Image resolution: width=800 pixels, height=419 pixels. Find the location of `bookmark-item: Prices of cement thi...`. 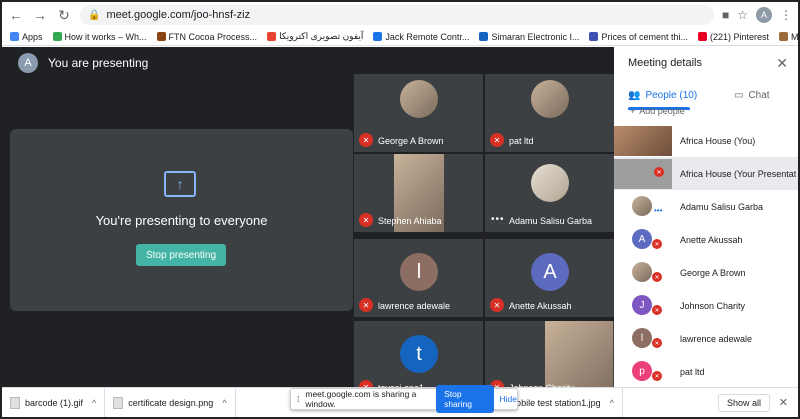

bookmark-item: Prices of cement thi... is located at coordinates (638, 37).